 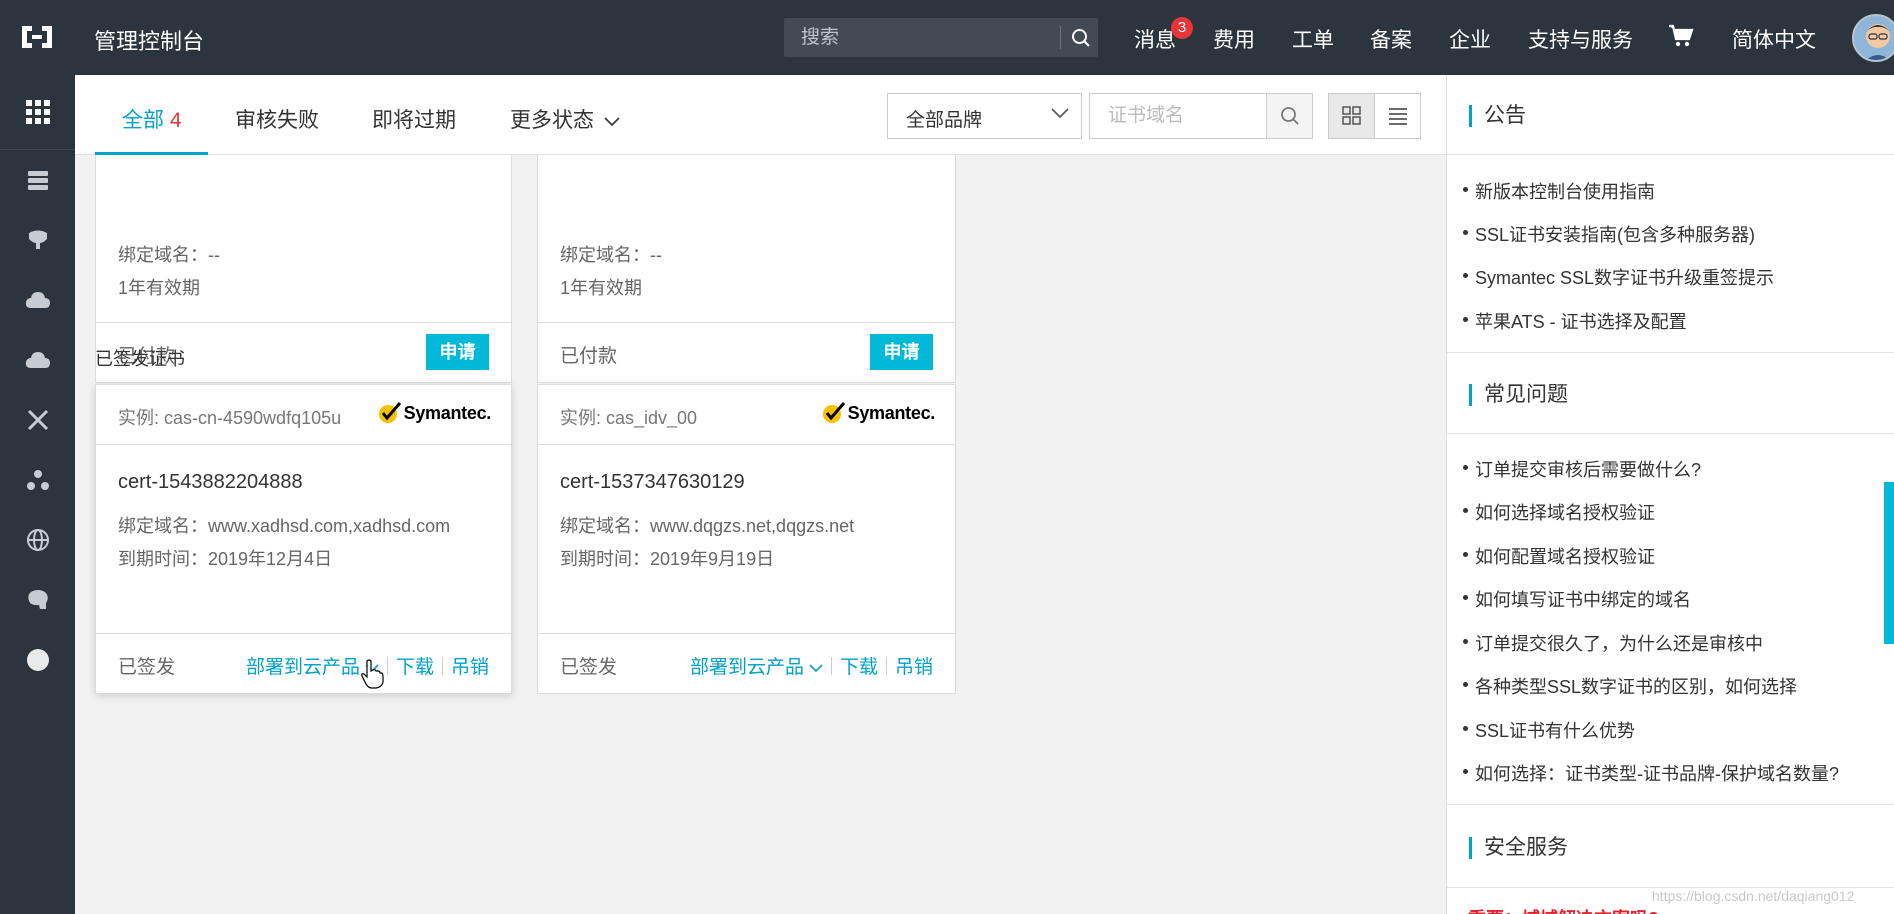 I want to click on brain-icon, so click(x=38, y=600).